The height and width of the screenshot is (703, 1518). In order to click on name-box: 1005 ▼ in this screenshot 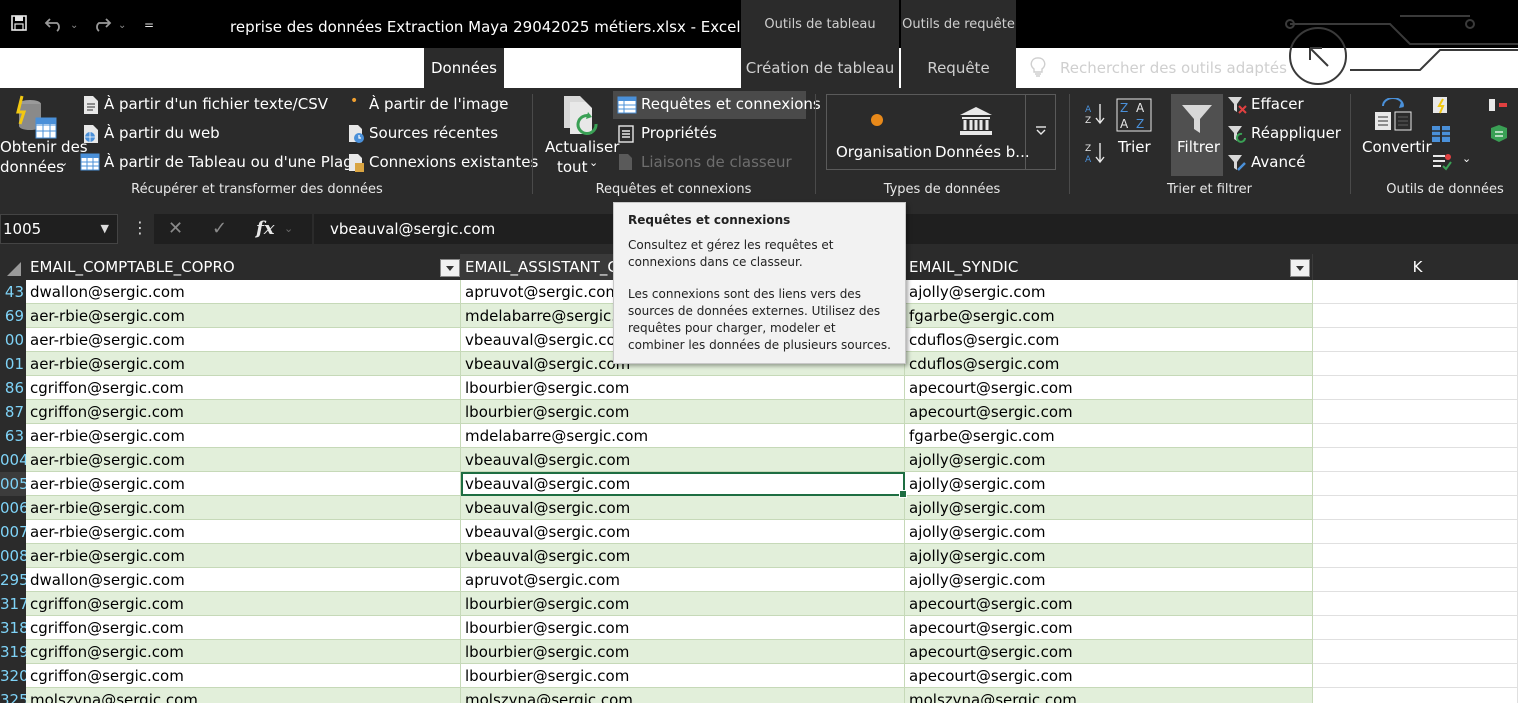, I will do `click(59, 229)`.